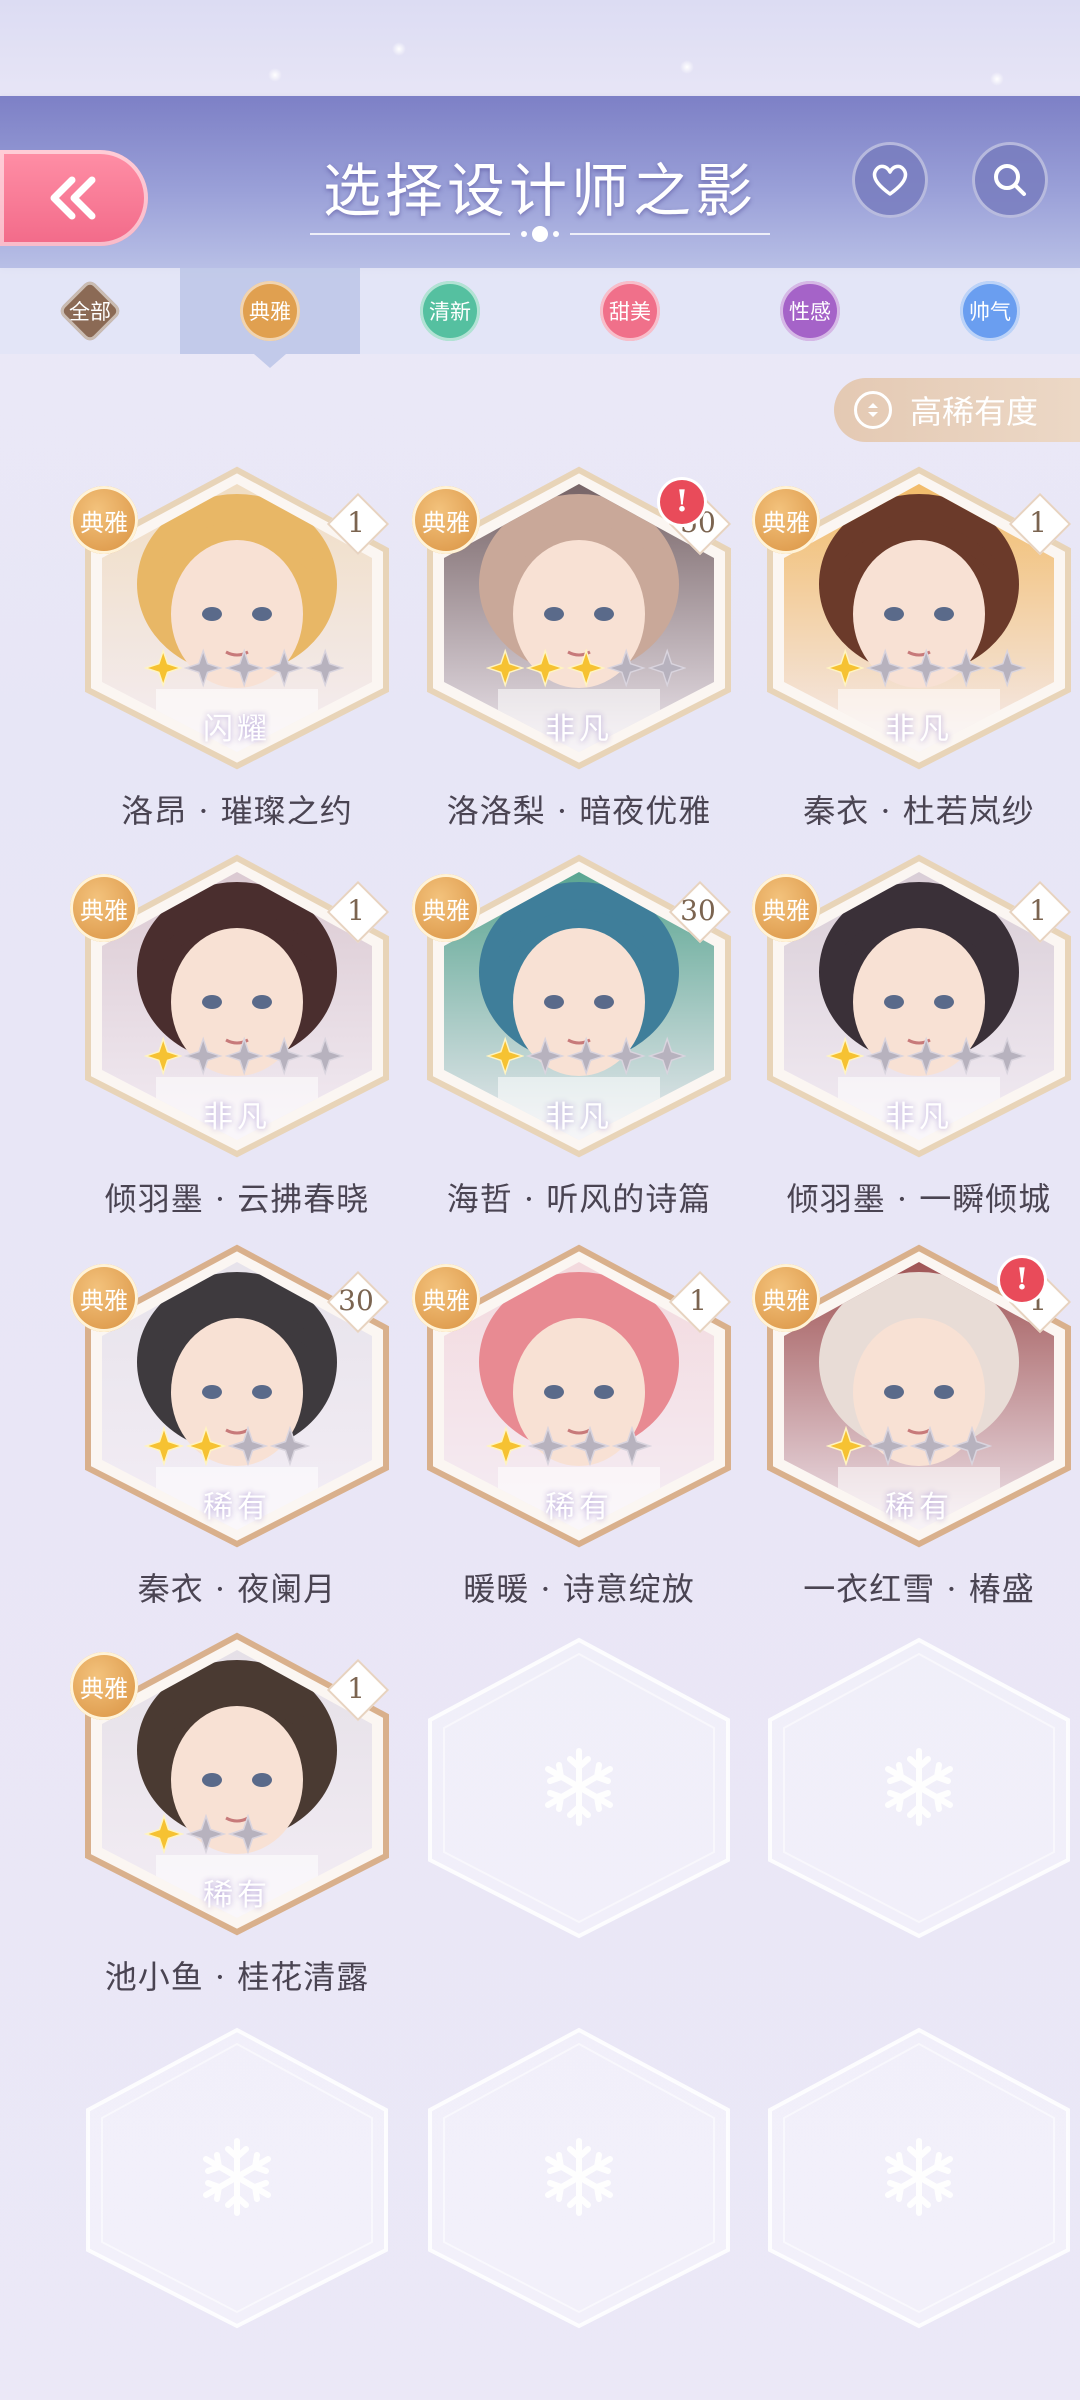  Describe the element at coordinates (540, 182) in the screenshot. I see `header-bar: 选择设计师之影` at that location.